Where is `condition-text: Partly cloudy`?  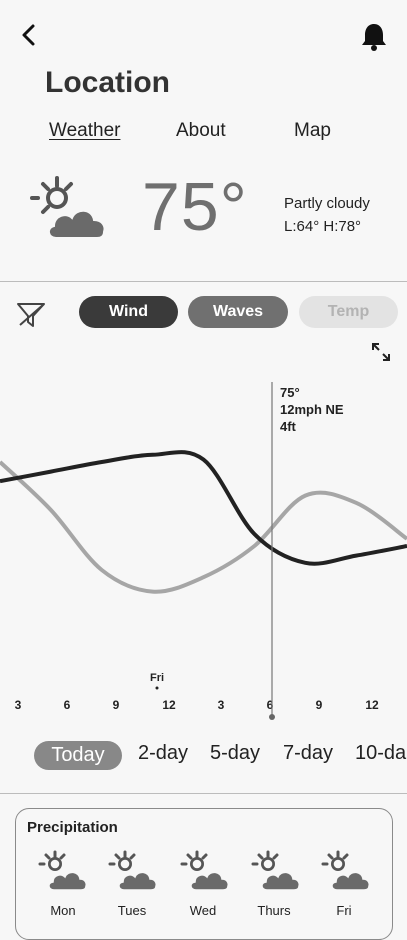 condition-text: Partly cloudy is located at coordinates (327, 203).